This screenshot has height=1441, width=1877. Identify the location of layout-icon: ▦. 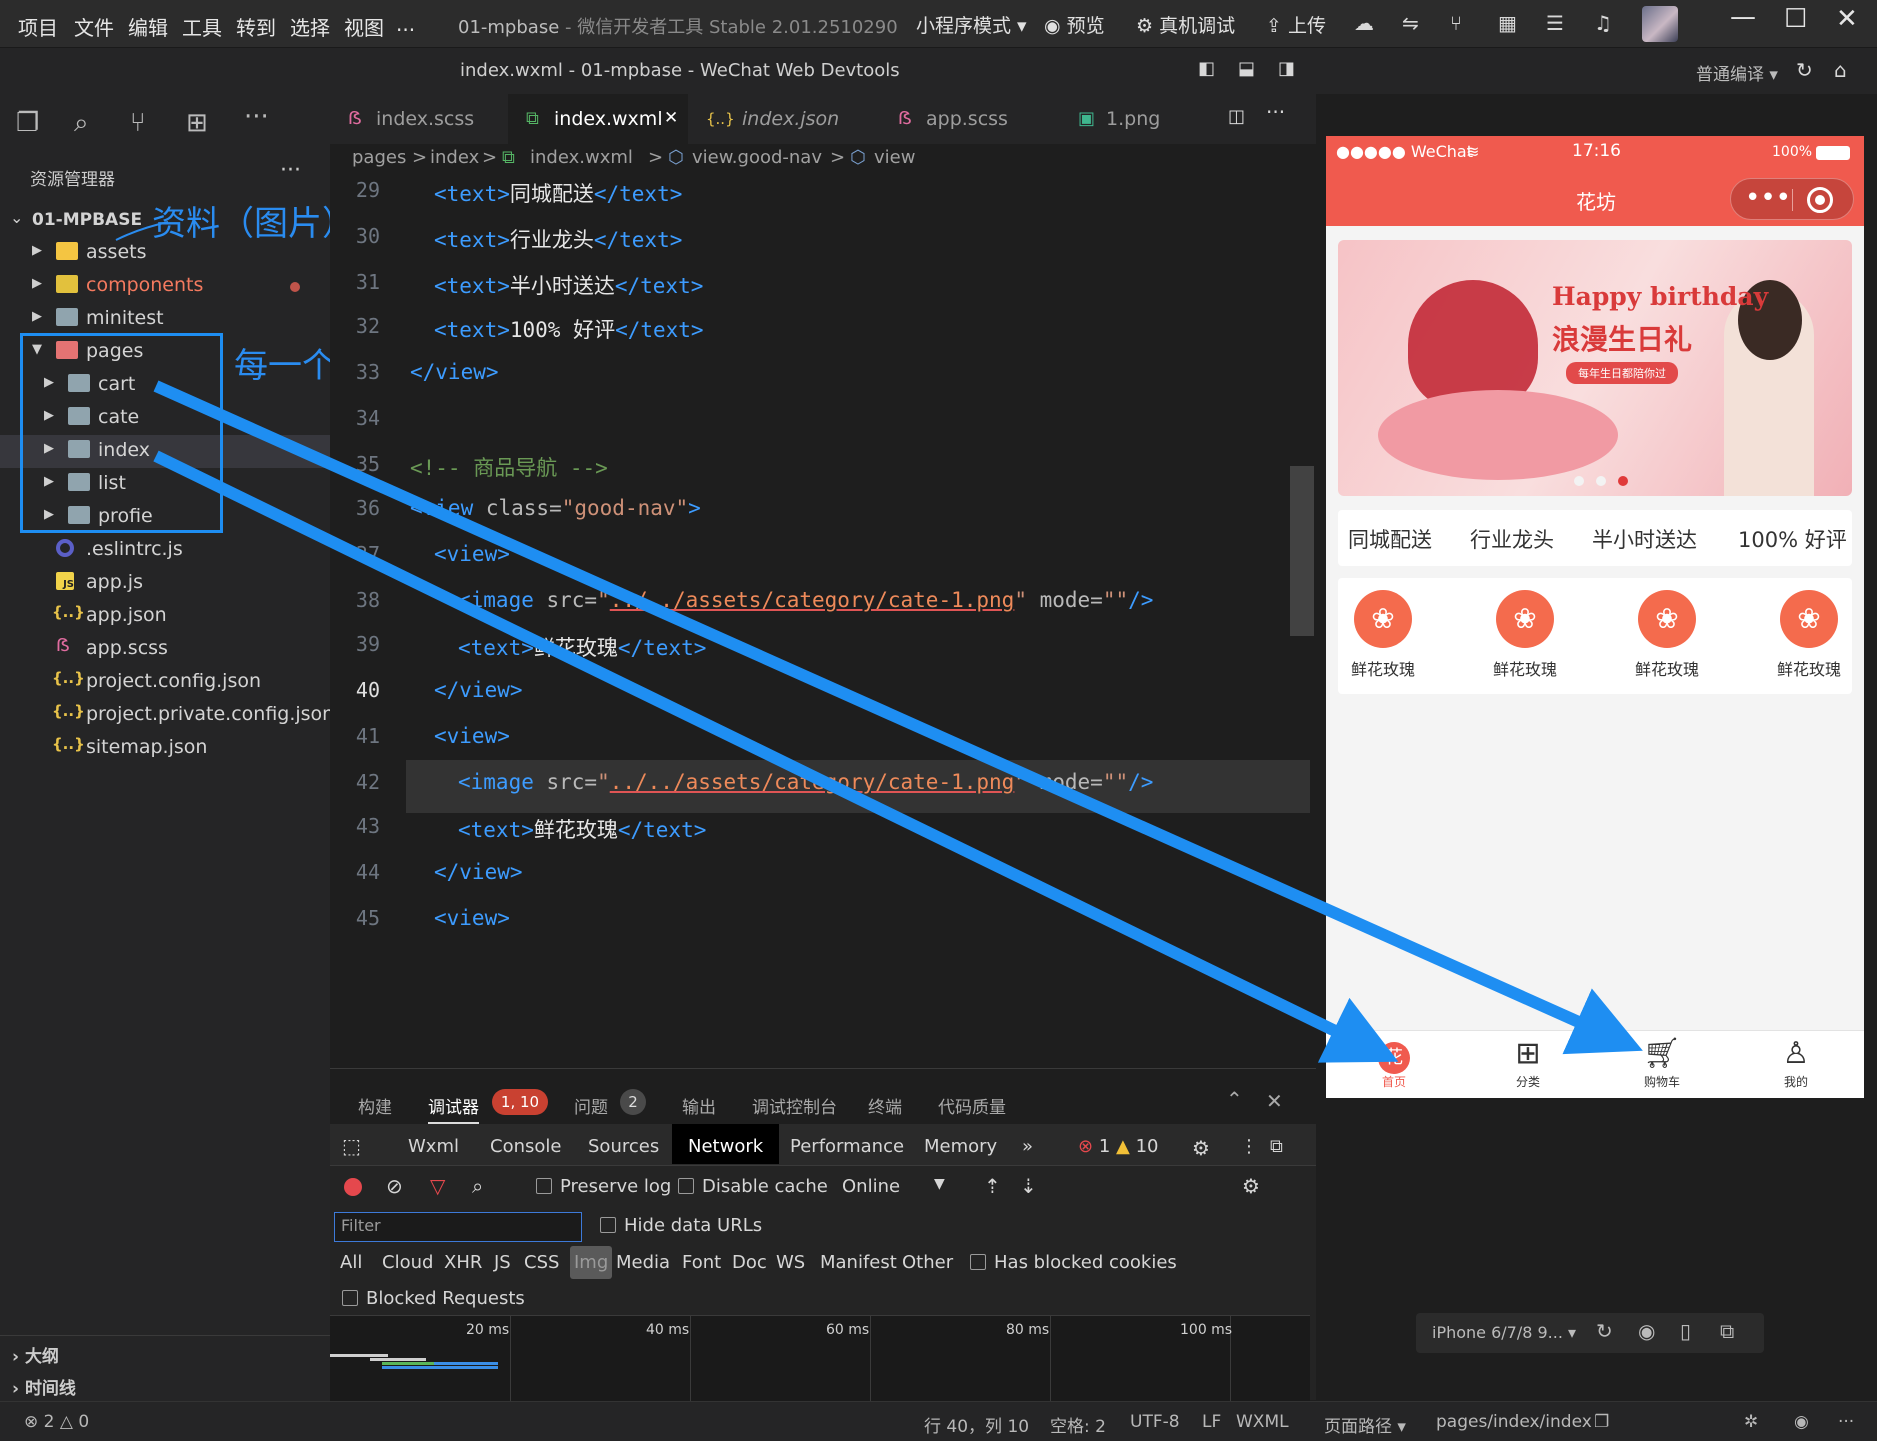
(1507, 23).